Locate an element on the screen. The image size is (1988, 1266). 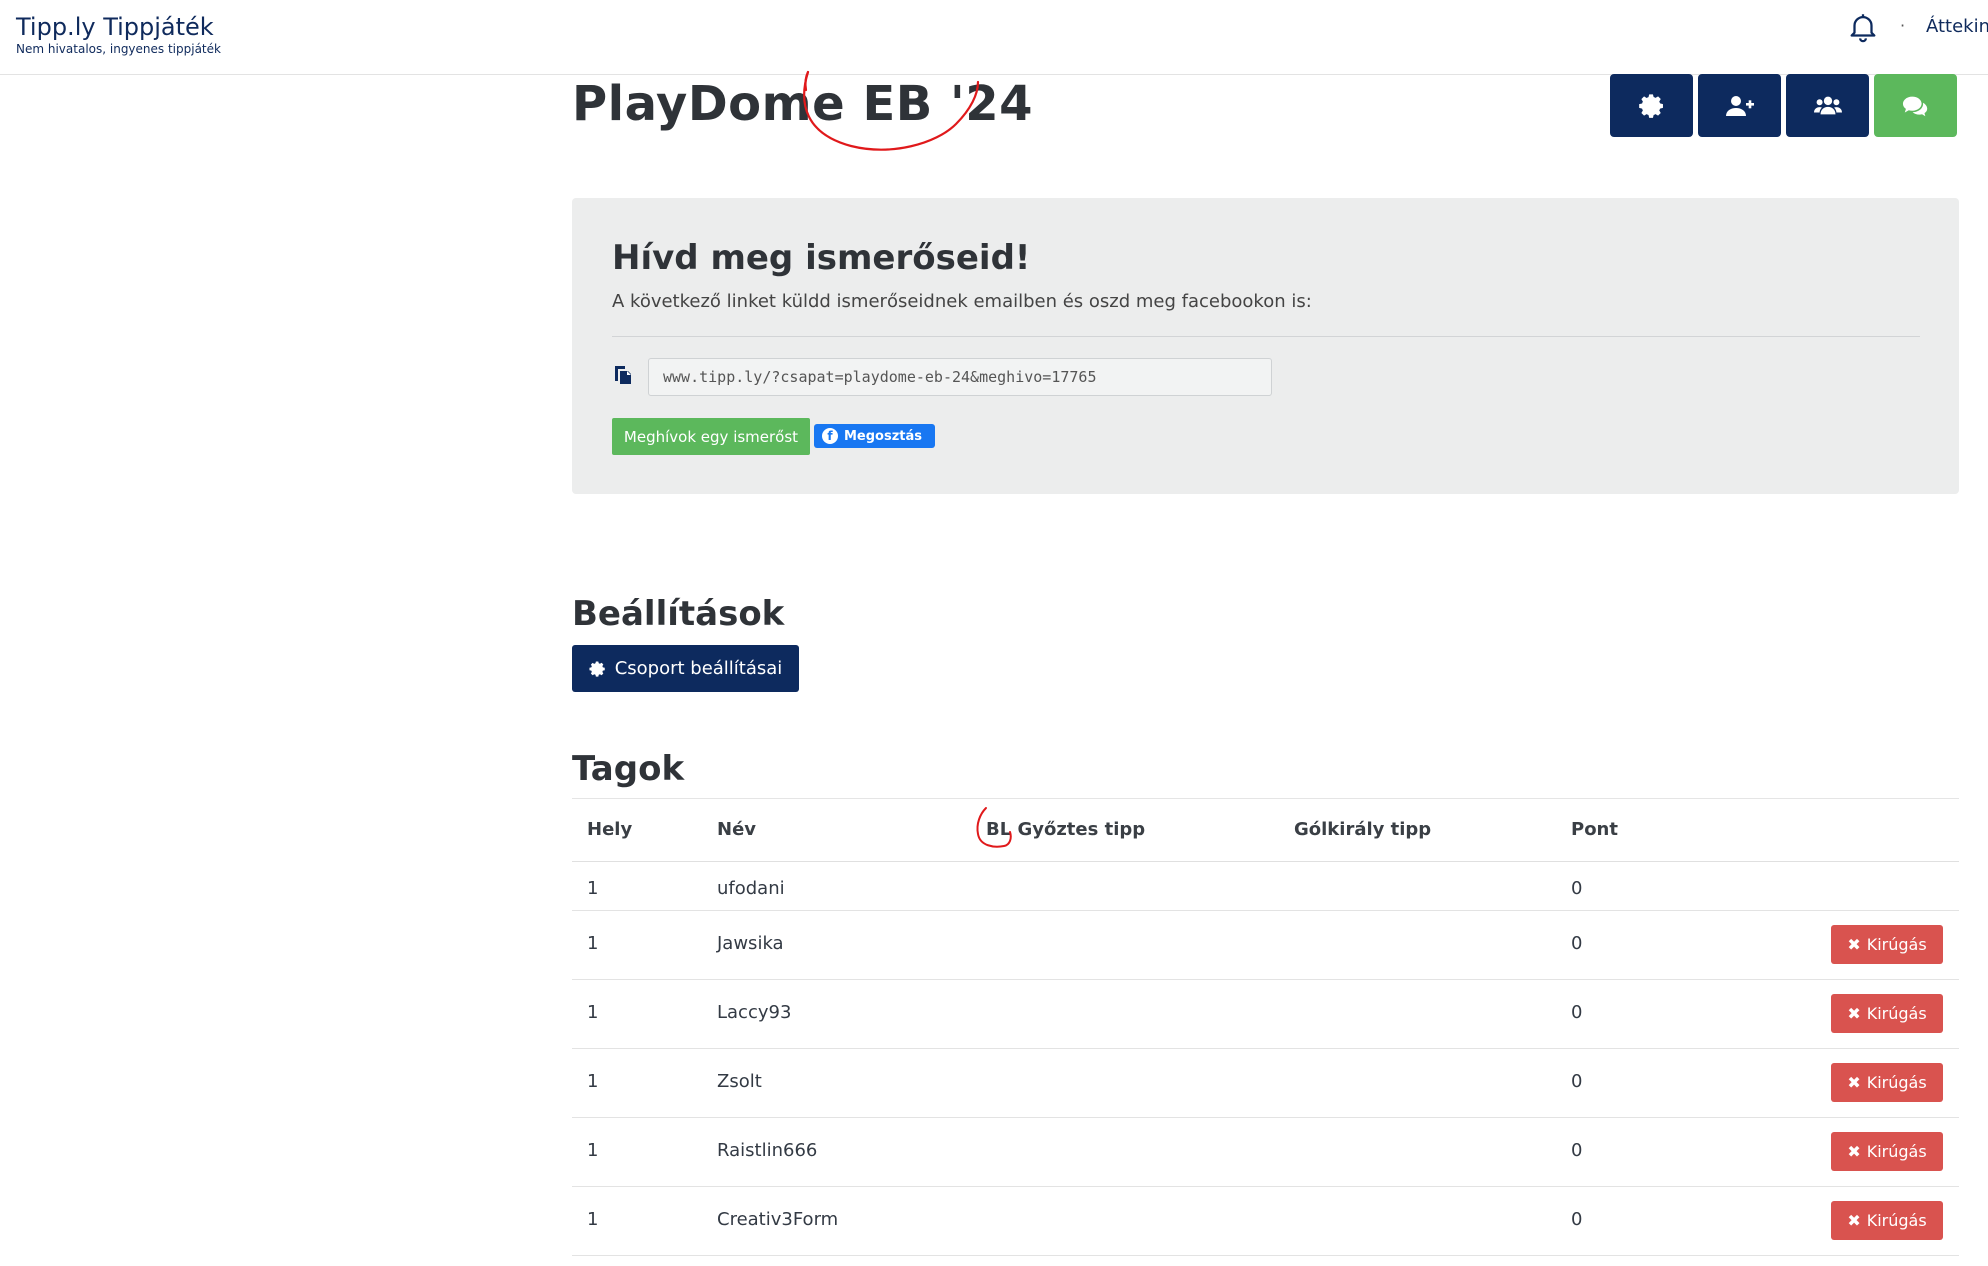
member-name: Creativ3Form is located at coordinates (778, 1219).